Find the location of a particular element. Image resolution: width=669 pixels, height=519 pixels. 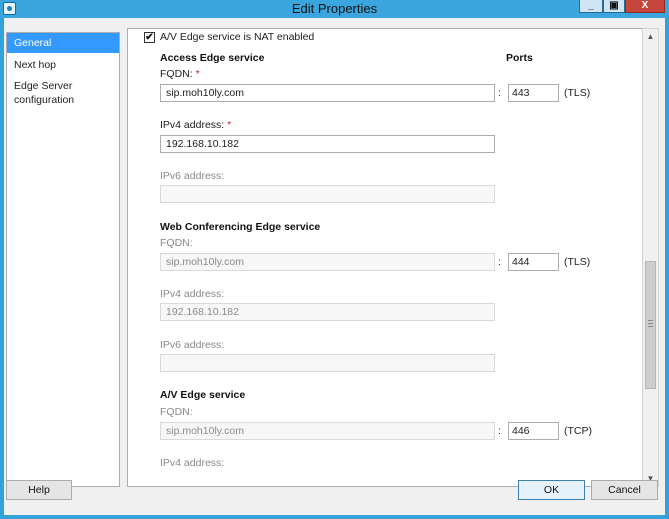

access-port-input is located at coordinates (533, 93).